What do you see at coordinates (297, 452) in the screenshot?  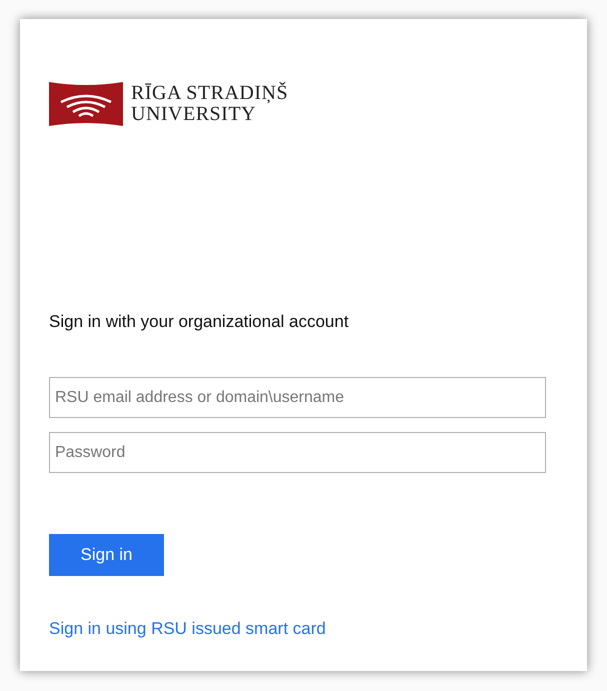 I see `input-field: Password` at bounding box center [297, 452].